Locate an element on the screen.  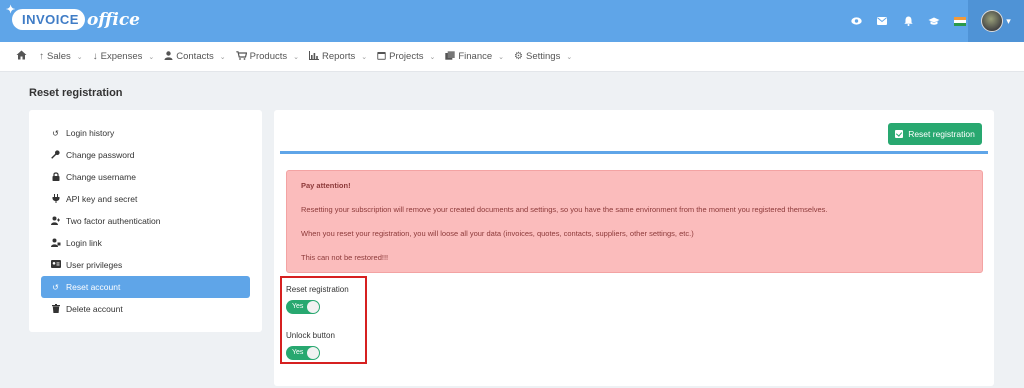
nav-sales: ↑ Sales ⌄ is located at coordinates (61, 56).